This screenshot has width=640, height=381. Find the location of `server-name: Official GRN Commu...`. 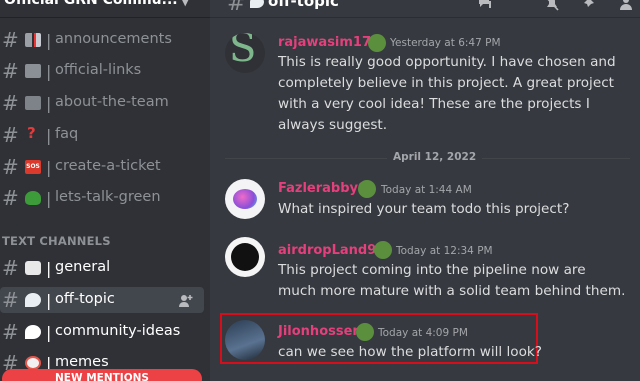

server-name: Official GRN Commu... is located at coordinates (91, 4).